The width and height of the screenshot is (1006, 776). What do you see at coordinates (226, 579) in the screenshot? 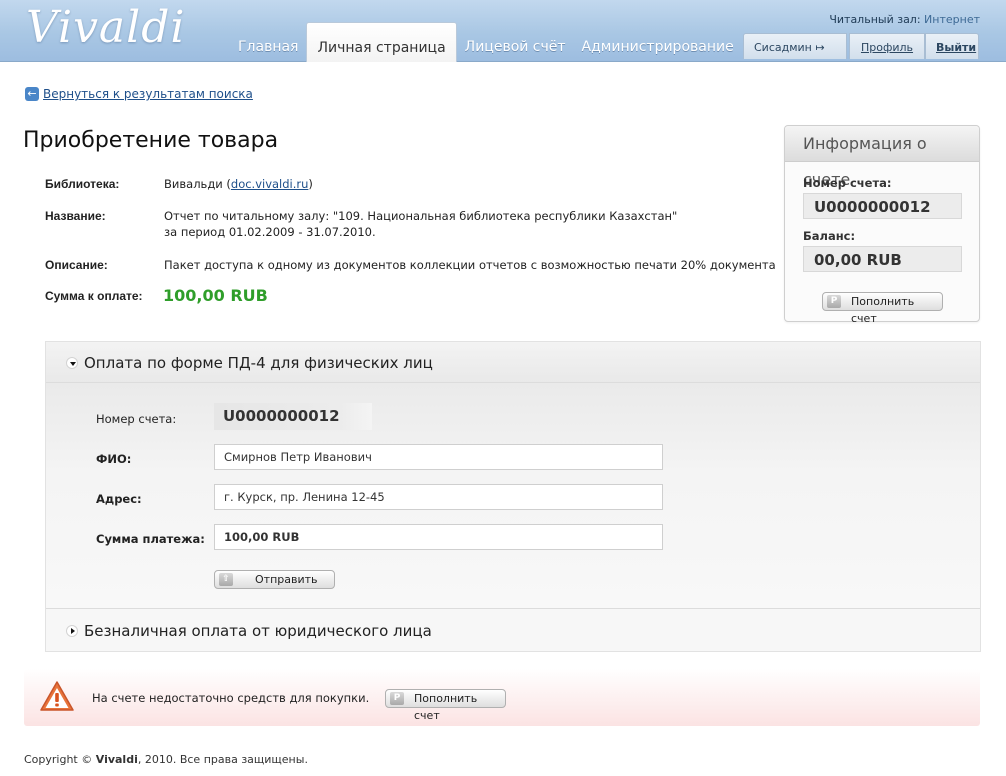
I see `upload-arrow-icon: ⇧` at bounding box center [226, 579].